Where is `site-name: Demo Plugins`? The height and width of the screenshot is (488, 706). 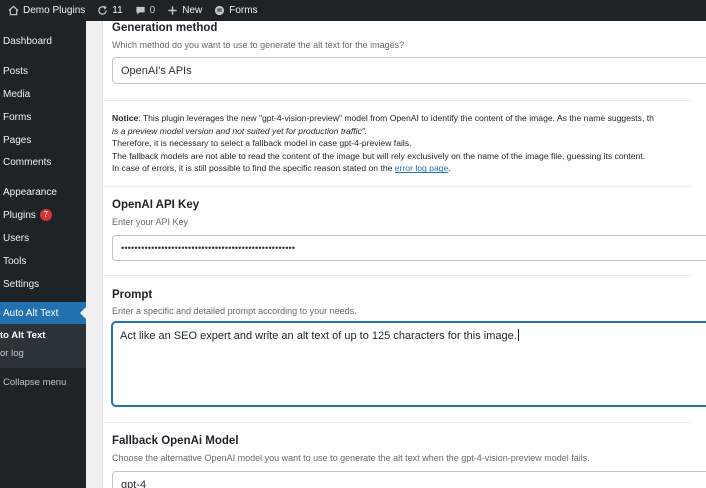 site-name: Demo Plugins is located at coordinates (54, 10).